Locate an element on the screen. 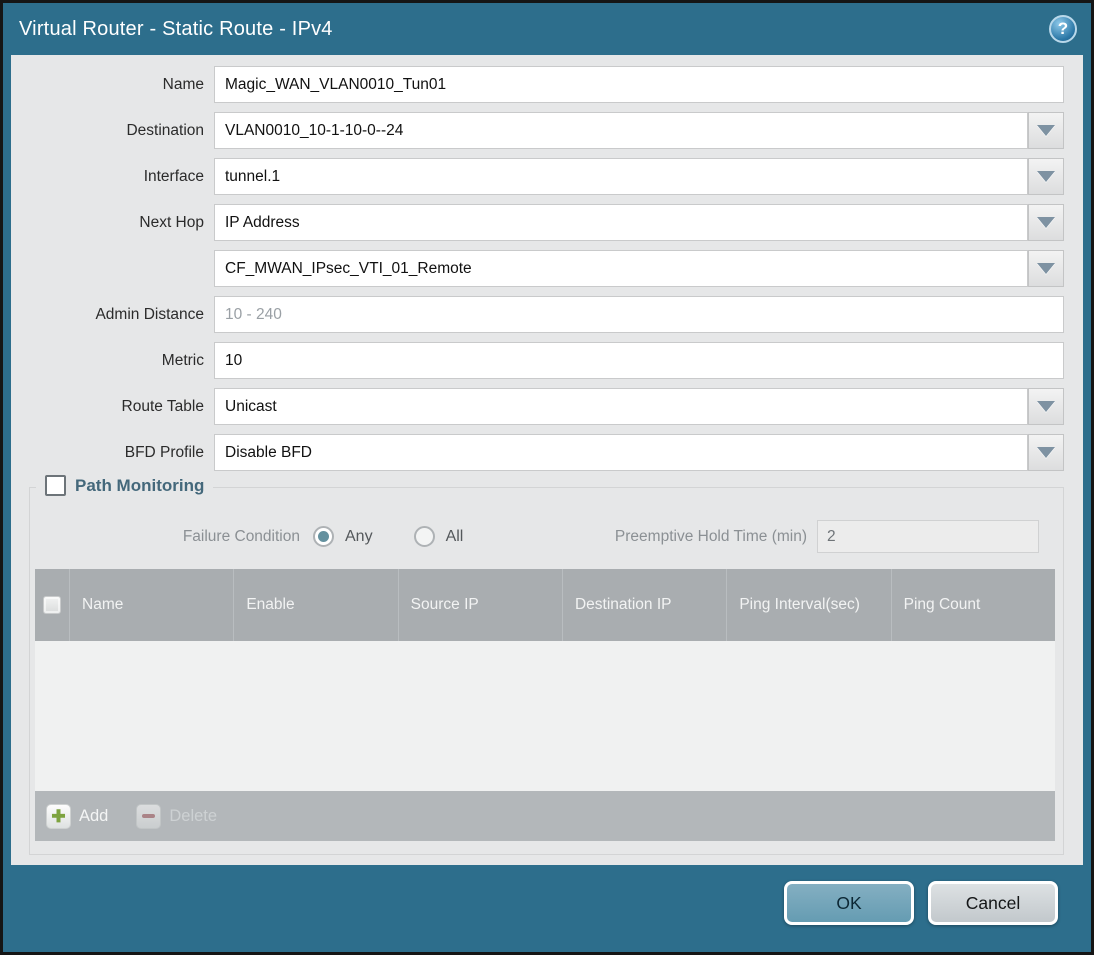  select-all-checkbox is located at coordinates (52, 605).